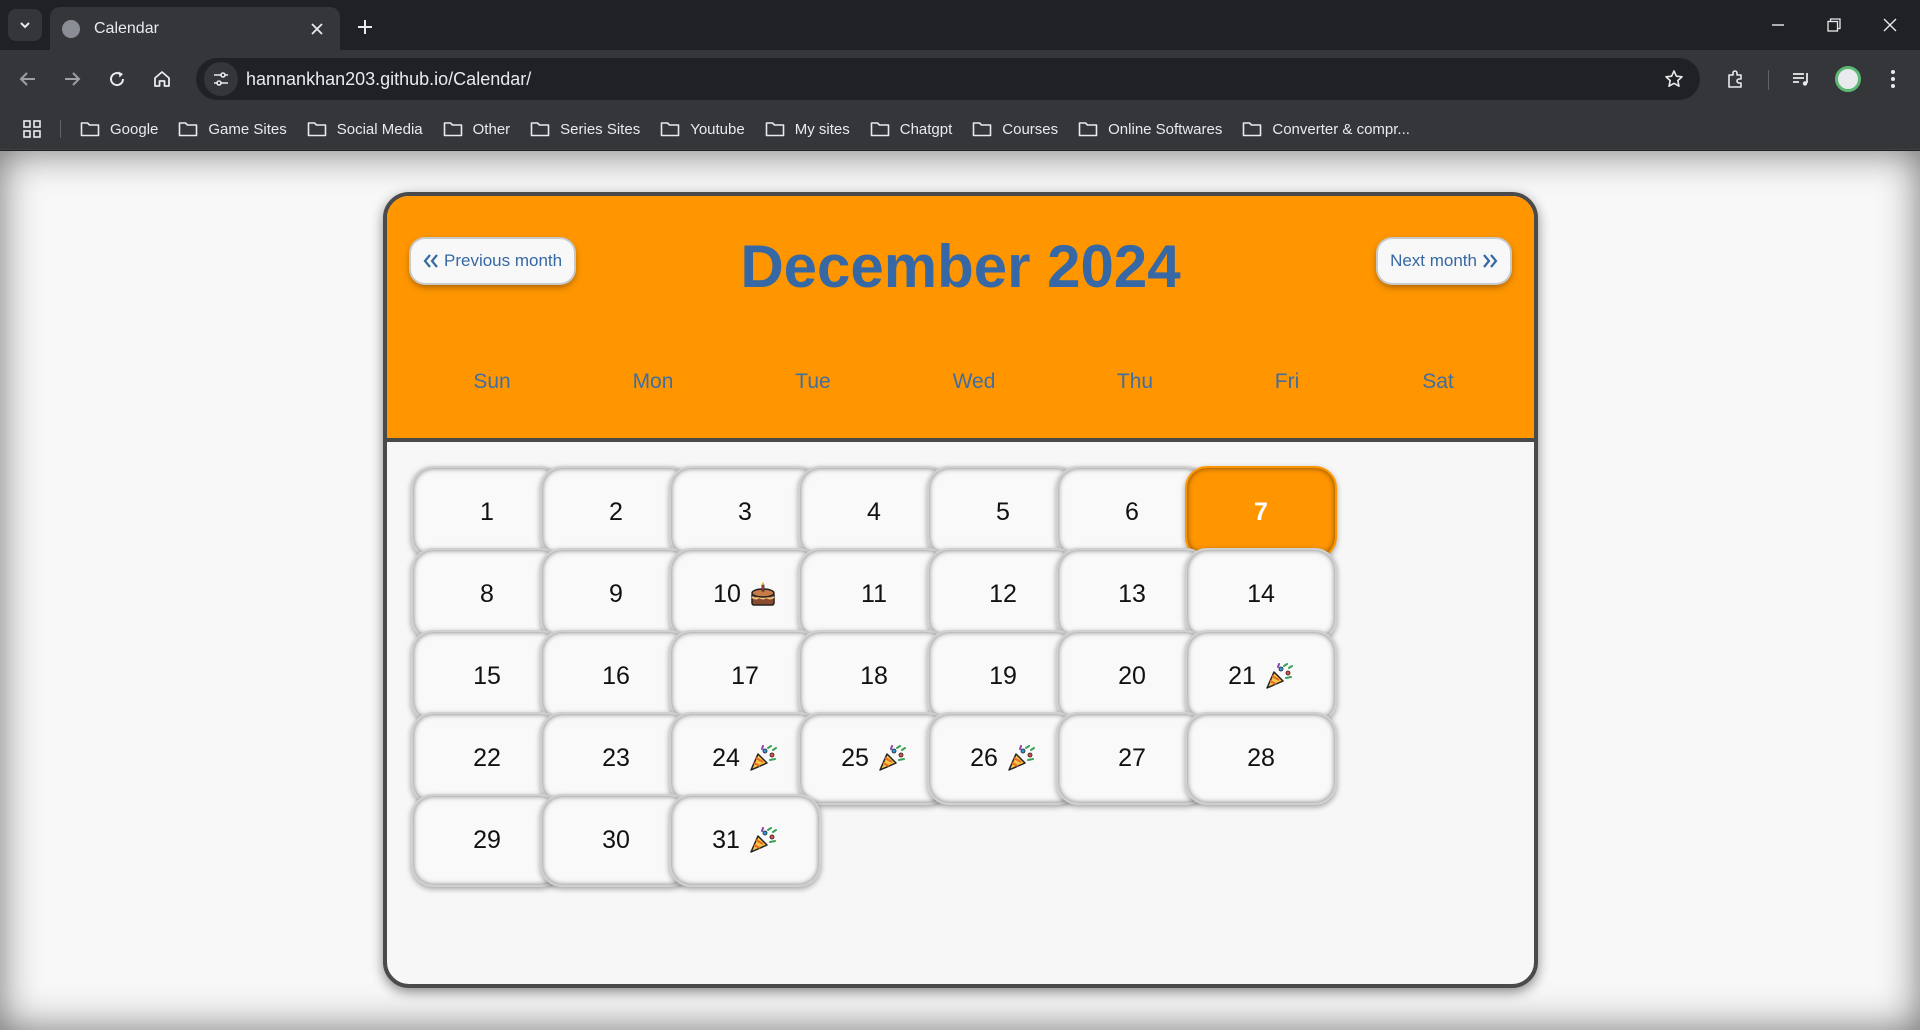 The image size is (1920, 1030). Describe the element at coordinates (126, 28) in the screenshot. I see `tab-title: Calendar` at that location.